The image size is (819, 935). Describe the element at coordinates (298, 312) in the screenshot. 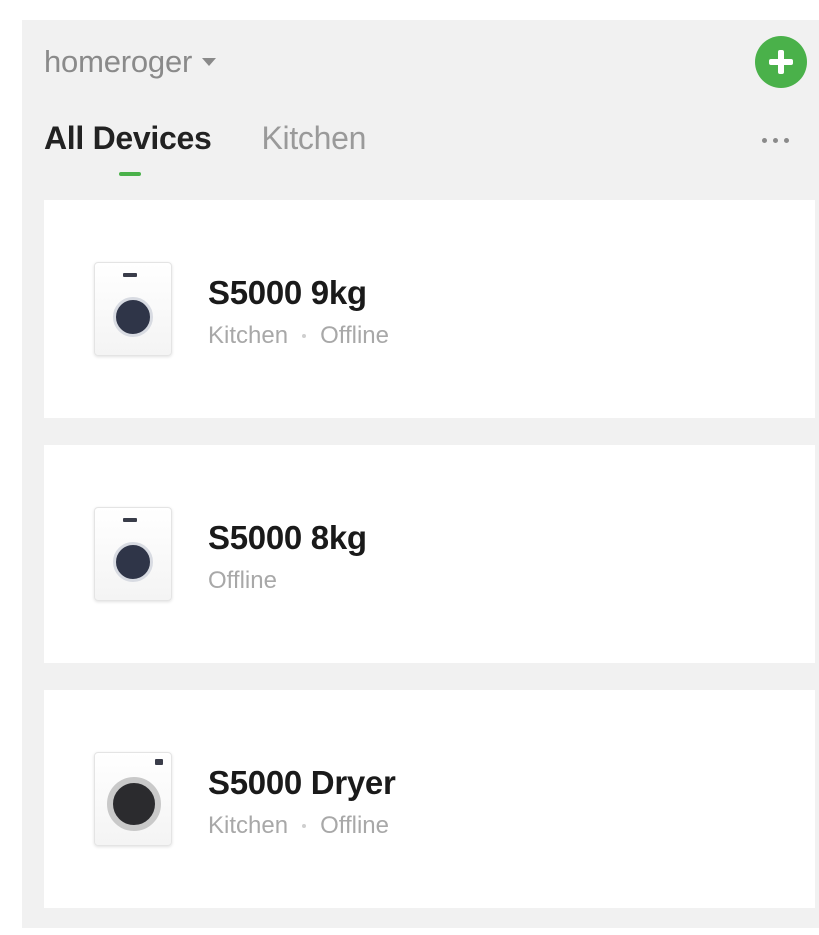

I see `device-info: S5000 9kg Kitchen Offline` at that location.